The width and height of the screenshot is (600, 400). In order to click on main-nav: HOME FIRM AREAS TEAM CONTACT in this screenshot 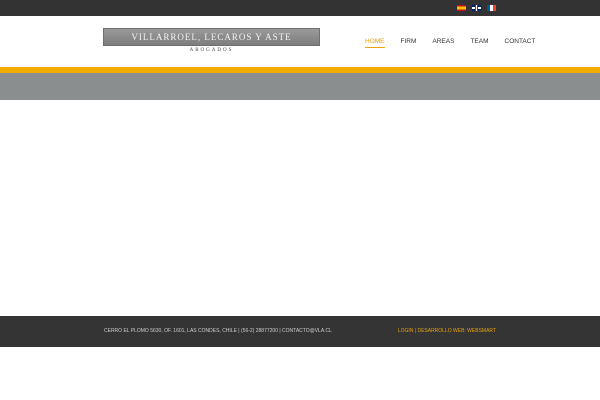, I will do `click(450, 43)`.